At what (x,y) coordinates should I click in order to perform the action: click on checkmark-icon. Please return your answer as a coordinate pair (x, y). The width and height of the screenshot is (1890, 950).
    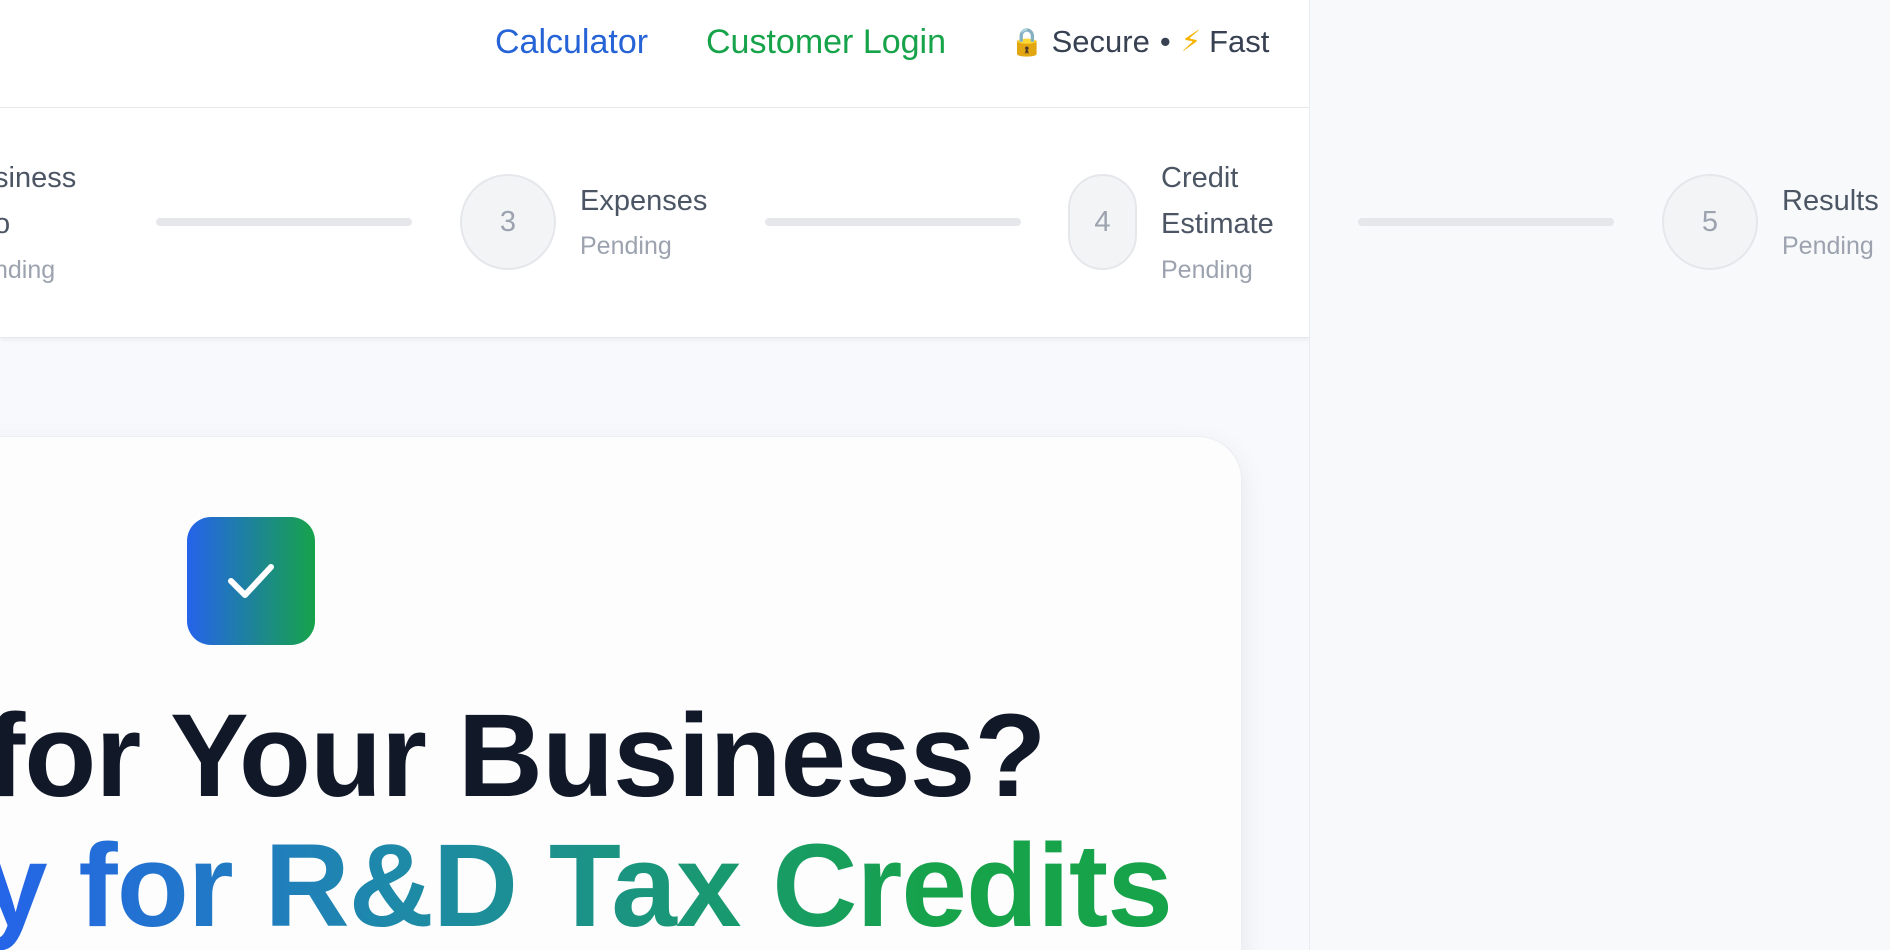
    Looking at the image, I should click on (251, 581).